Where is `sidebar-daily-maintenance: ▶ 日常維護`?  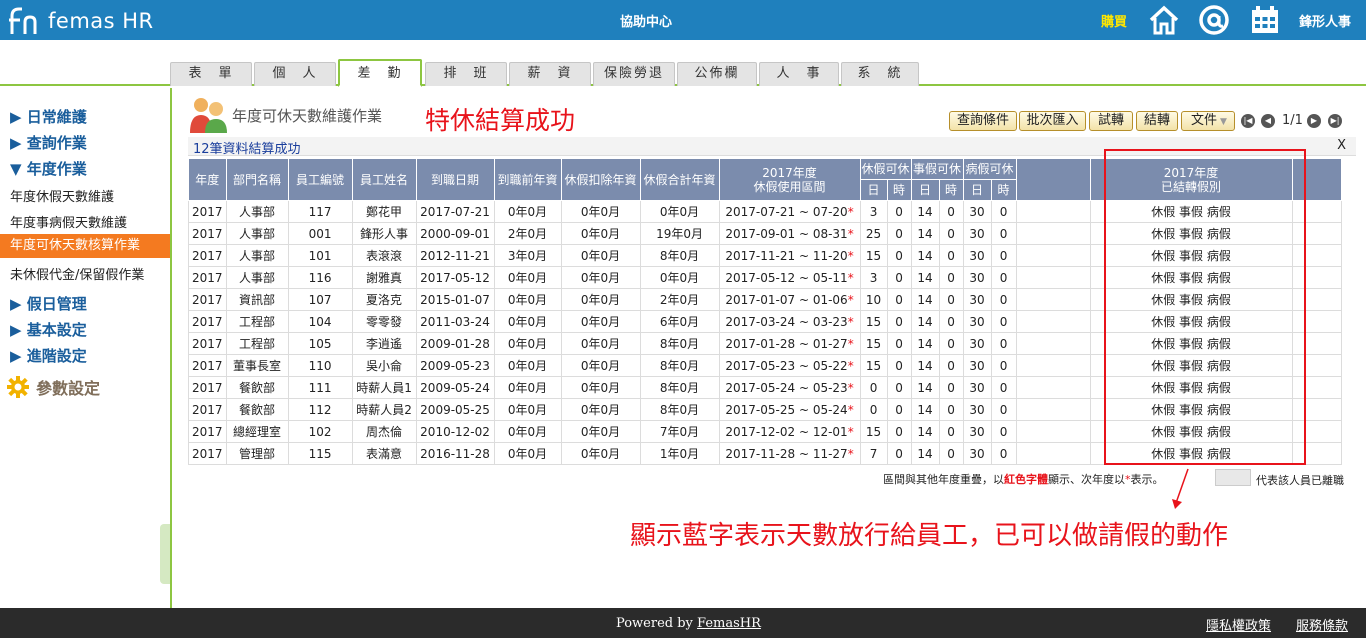
sidebar-daily-maintenance: ▶ 日常維護 is located at coordinates (48, 116).